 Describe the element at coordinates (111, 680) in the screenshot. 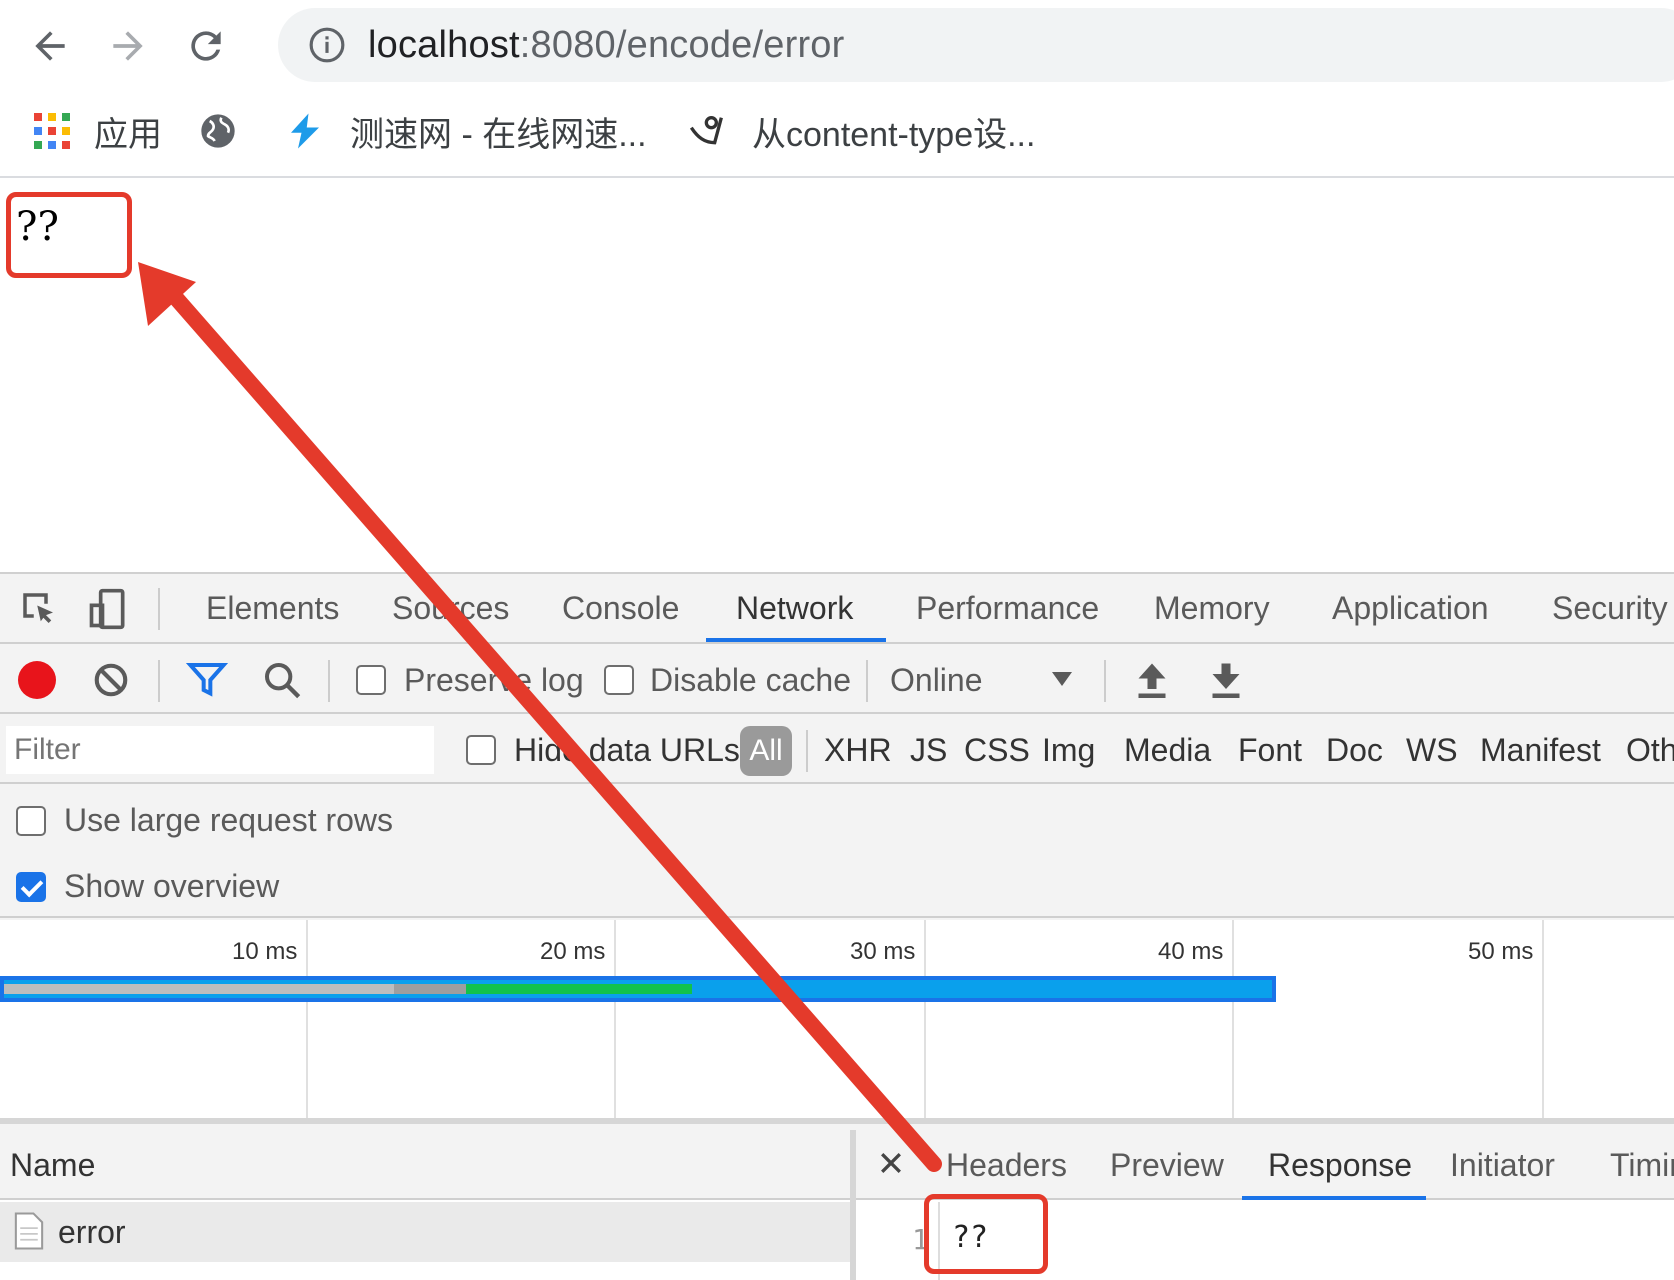

I see `clear-icon` at that location.